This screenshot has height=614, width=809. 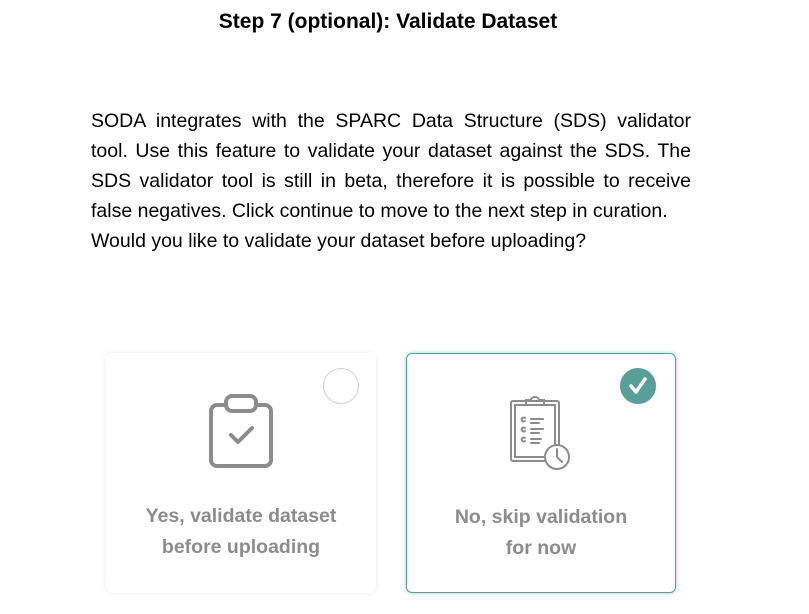 What do you see at coordinates (241, 516) in the screenshot?
I see `option-label-line: Yes, validate dataset` at bounding box center [241, 516].